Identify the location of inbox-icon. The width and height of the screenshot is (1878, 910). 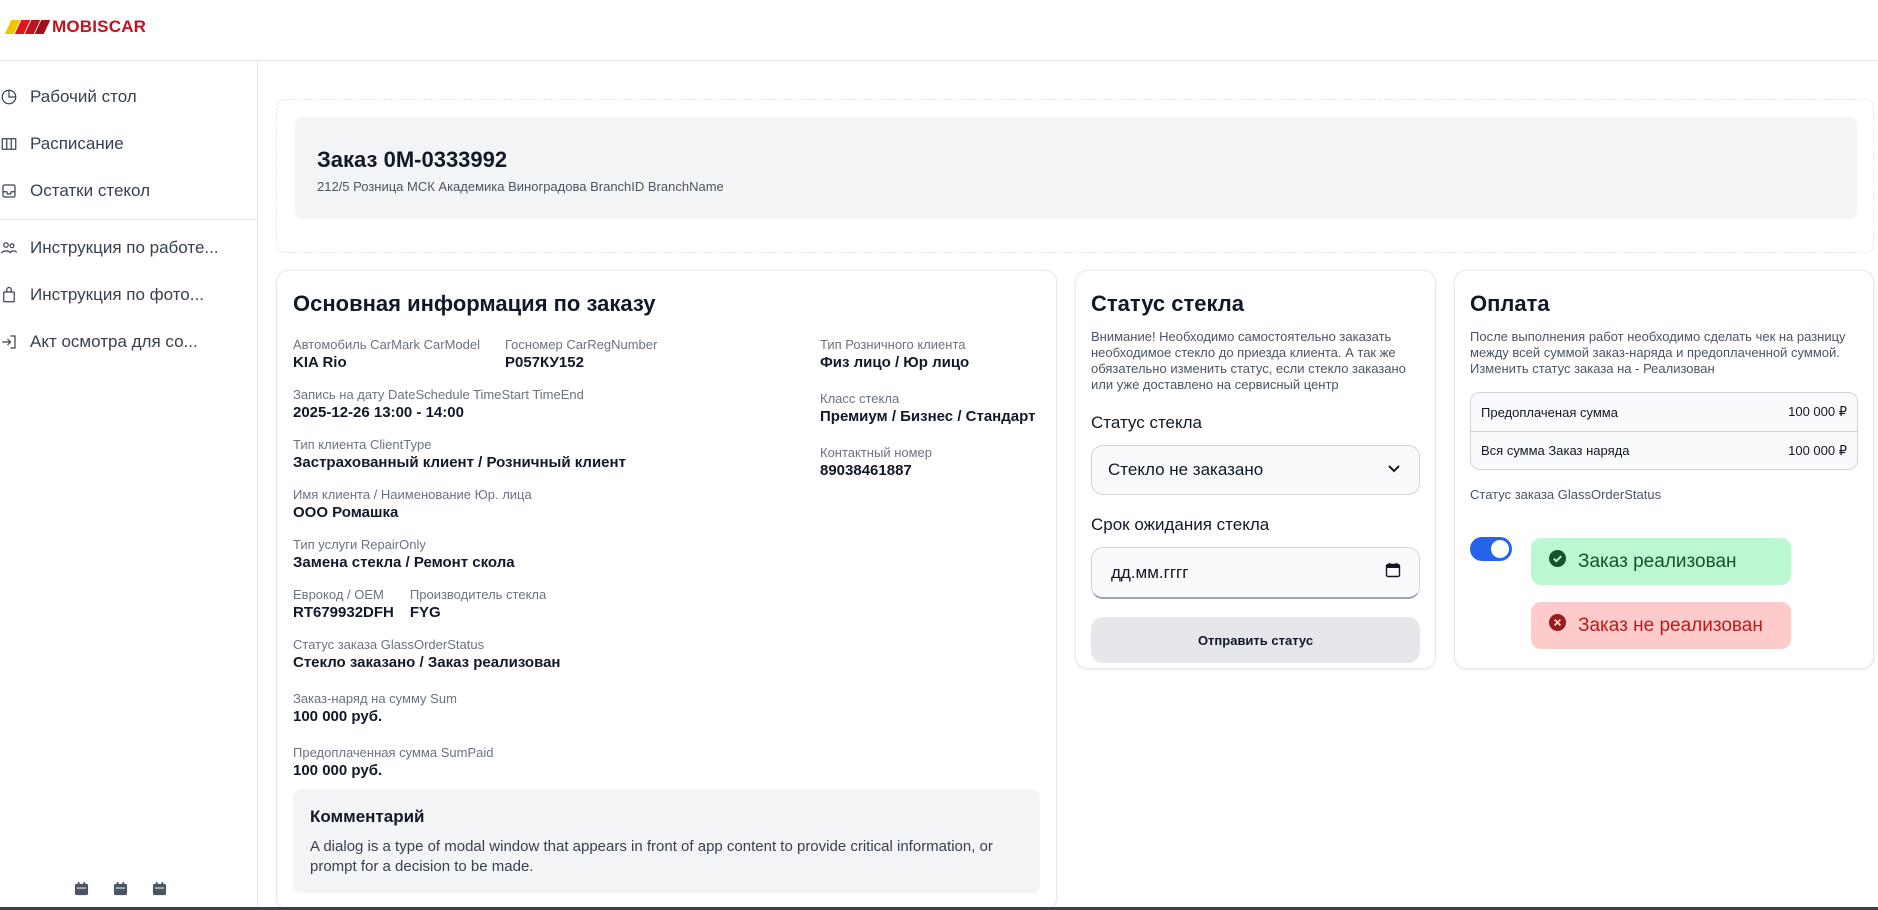
(15, 191).